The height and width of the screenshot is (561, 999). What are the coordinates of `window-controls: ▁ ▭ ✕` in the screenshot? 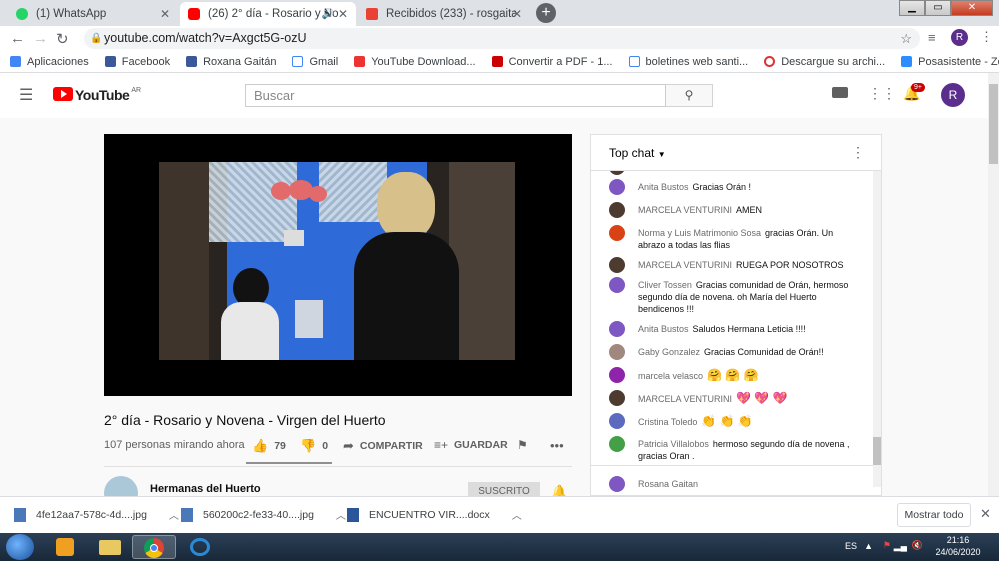 It's located at (946, 8).